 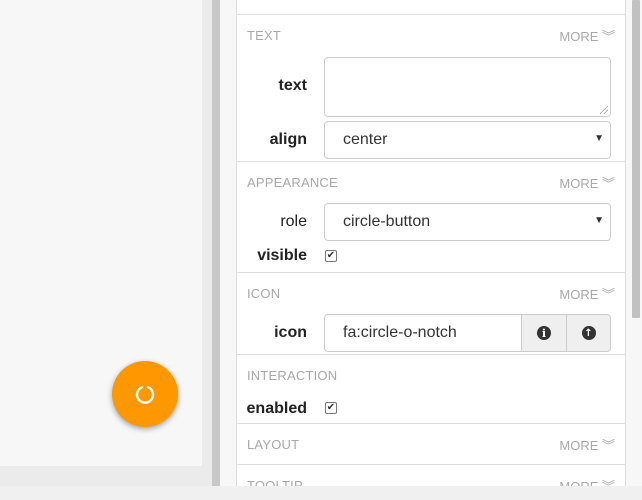 What do you see at coordinates (292, 182) in the screenshot?
I see `section-title: APPEARANCE` at bounding box center [292, 182].